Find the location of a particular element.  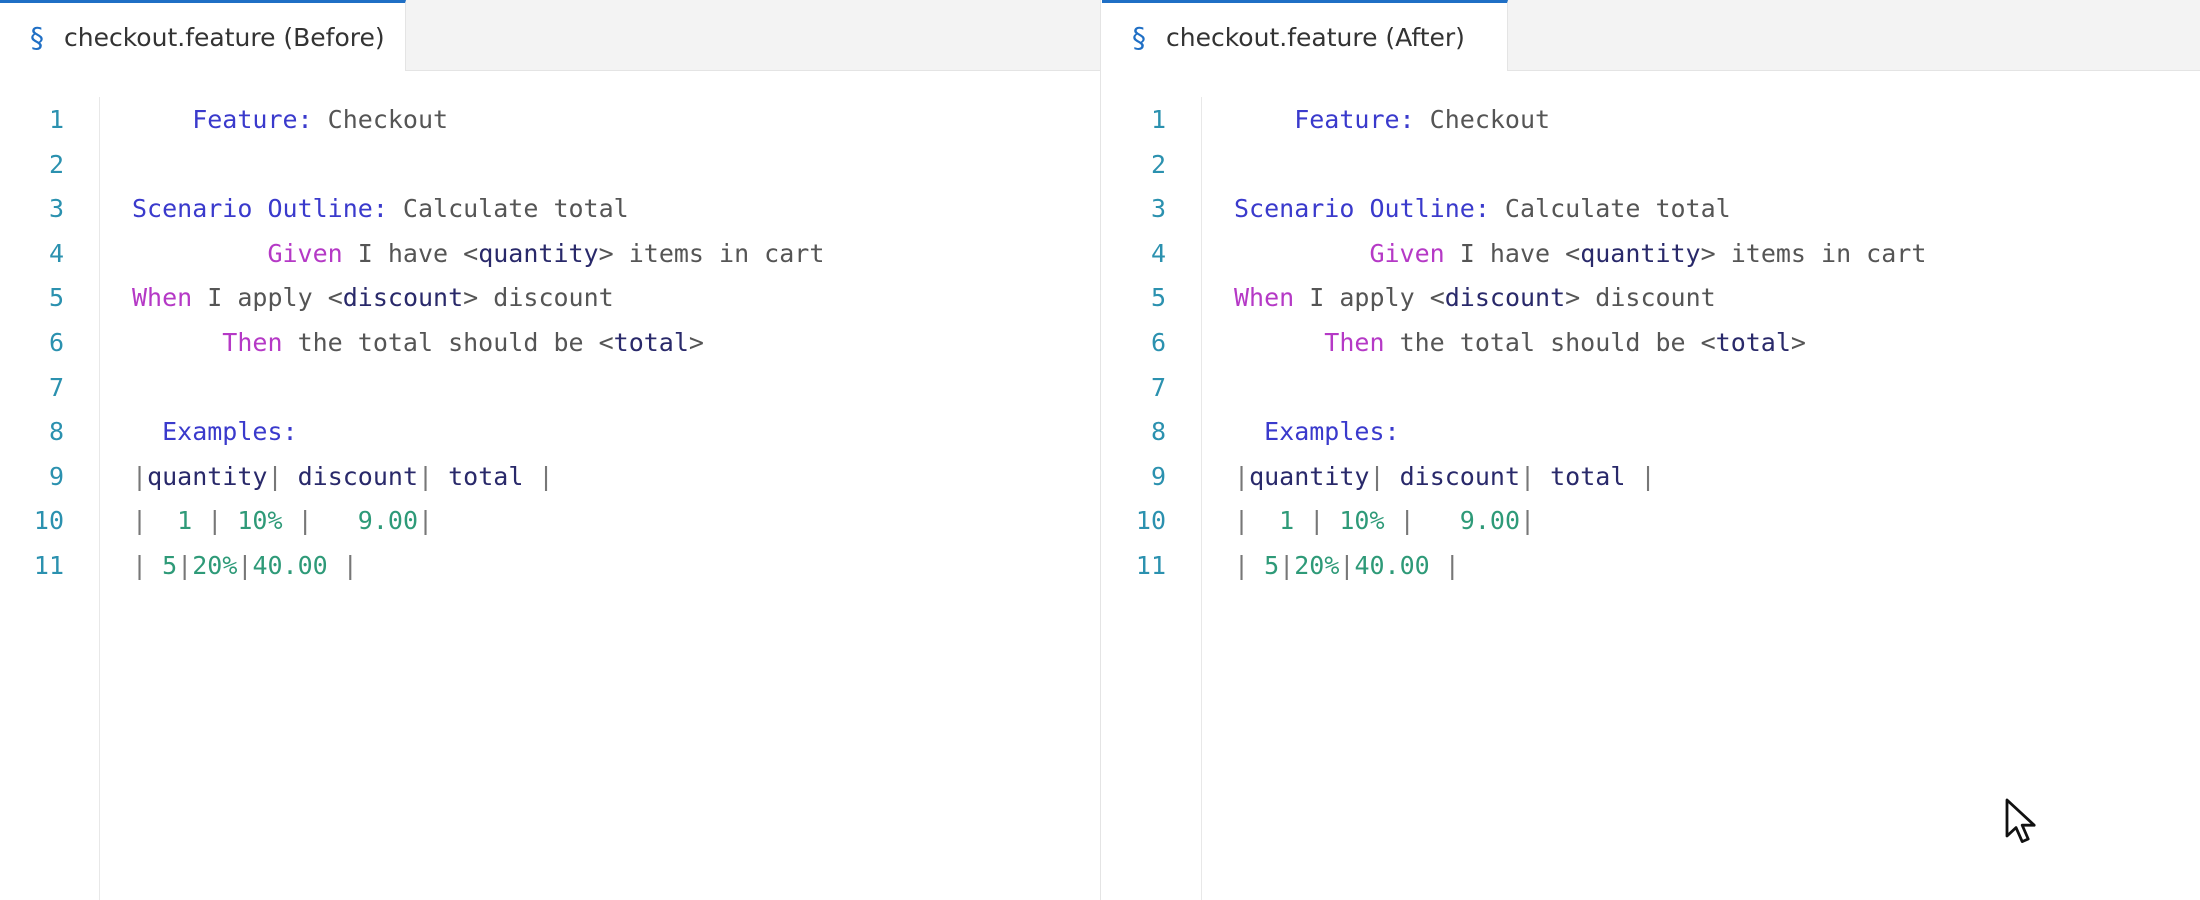

tab-bar: § checkout.feature (After) is located at coordinates (1651, 35).